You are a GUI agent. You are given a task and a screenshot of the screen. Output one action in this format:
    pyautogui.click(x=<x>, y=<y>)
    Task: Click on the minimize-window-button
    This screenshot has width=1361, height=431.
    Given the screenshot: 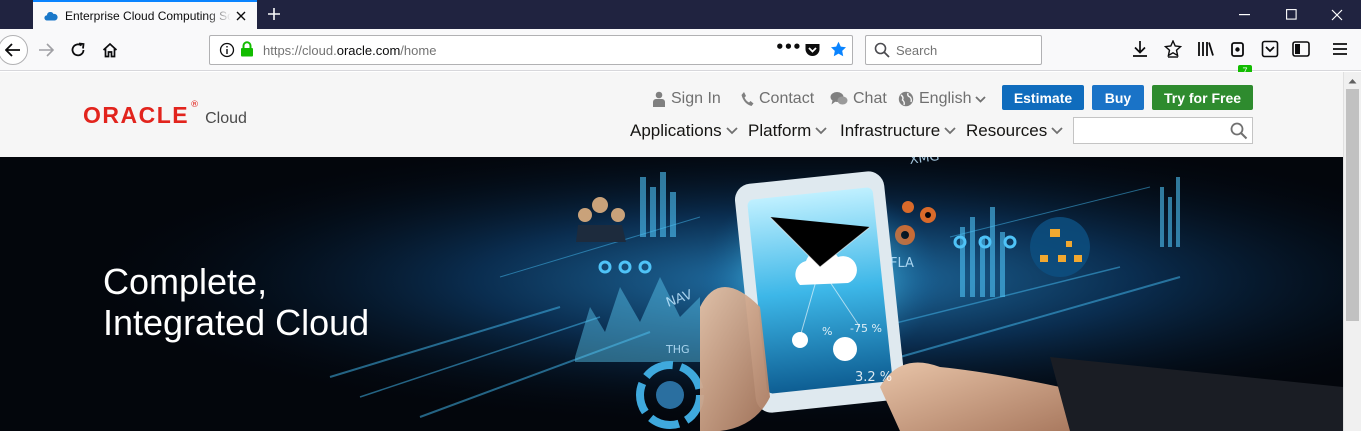 What is the action you would take?
    pyautogui.click(x=1245, y=14)
    